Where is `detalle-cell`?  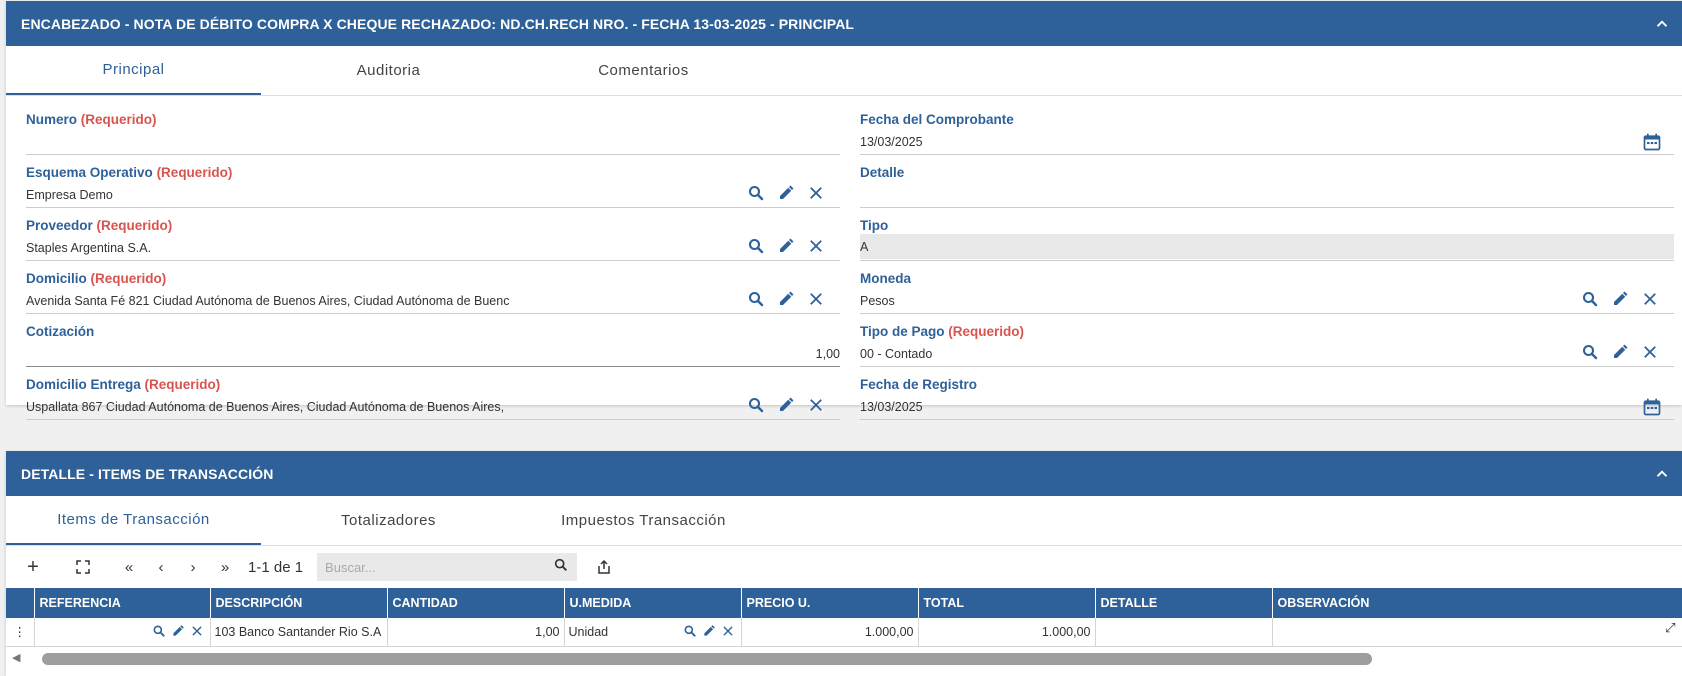 detalle-cell is located at coordinates (1184, 632).